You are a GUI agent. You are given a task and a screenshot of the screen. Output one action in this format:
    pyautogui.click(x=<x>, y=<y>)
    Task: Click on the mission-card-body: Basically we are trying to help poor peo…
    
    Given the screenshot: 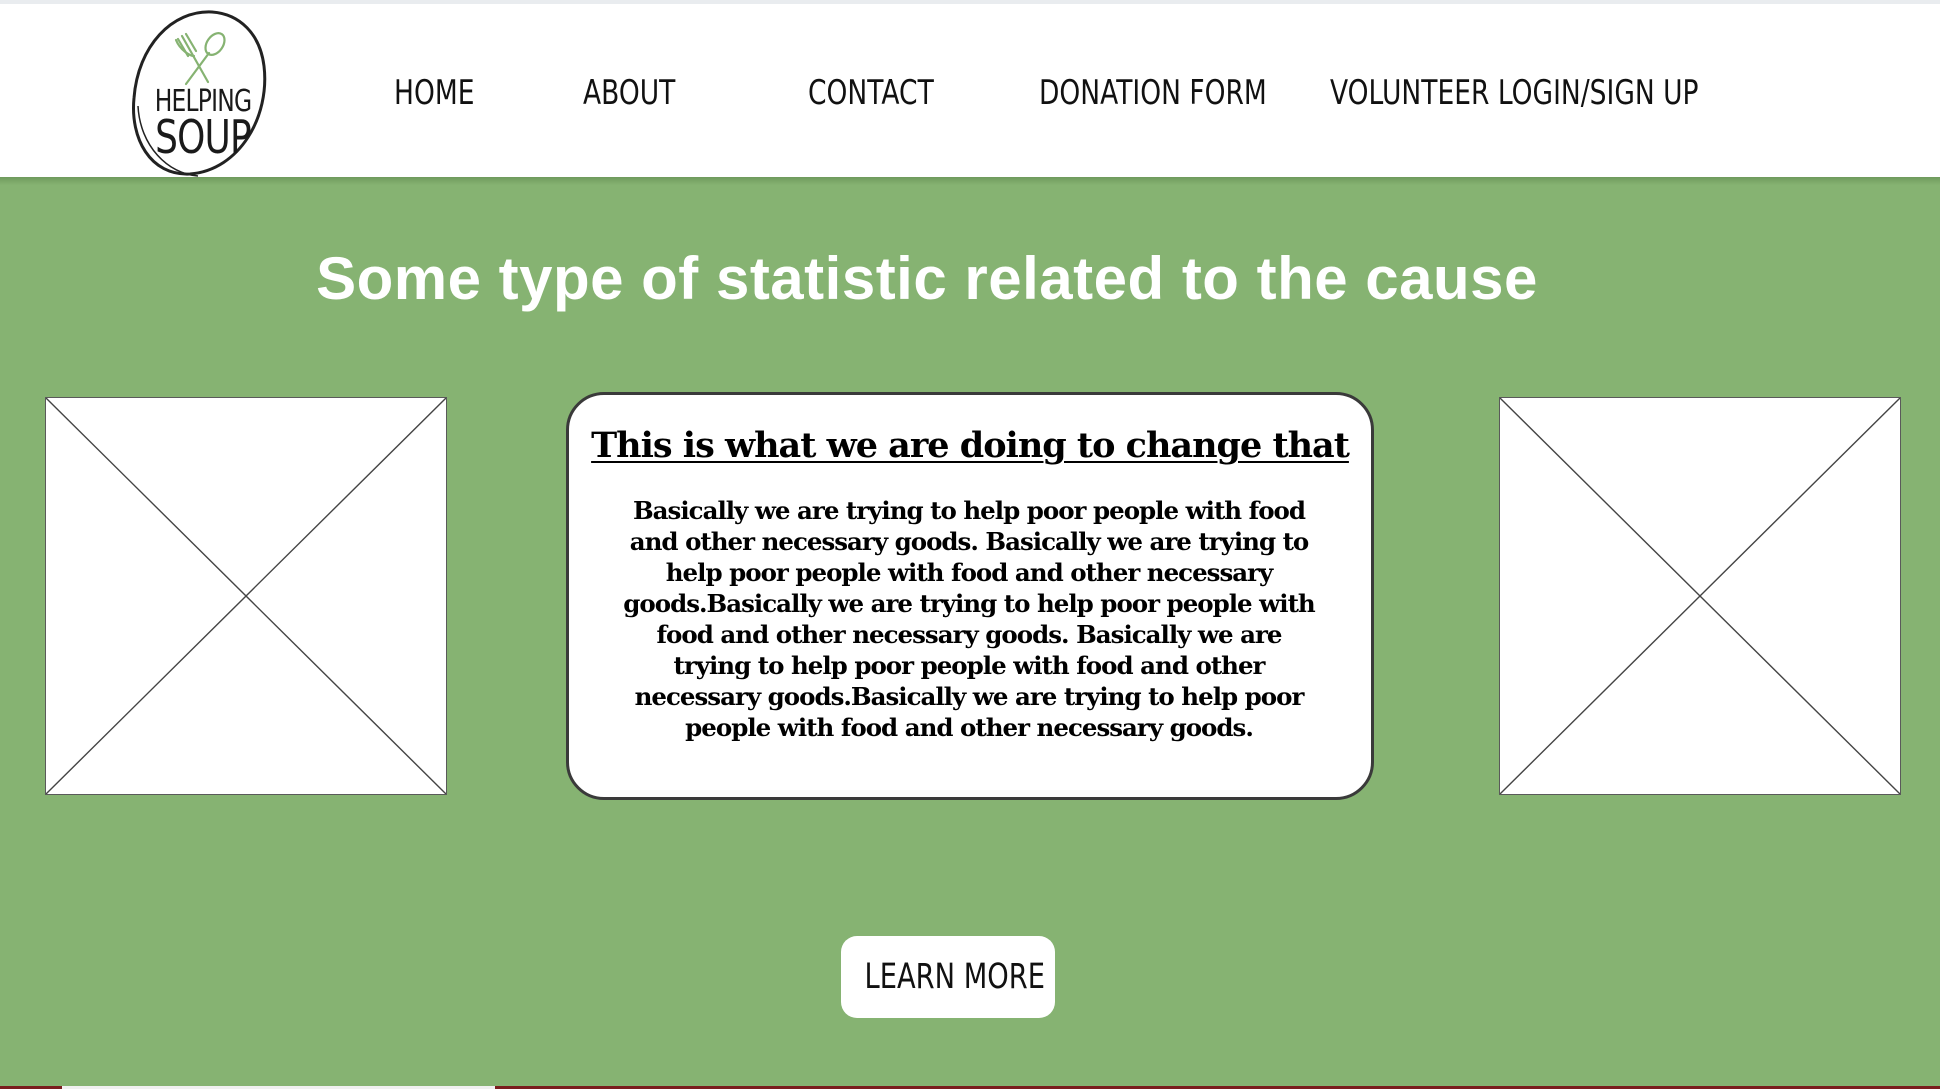 What is the action you would take?
    pyautogui.click(x=969, y=619)
    